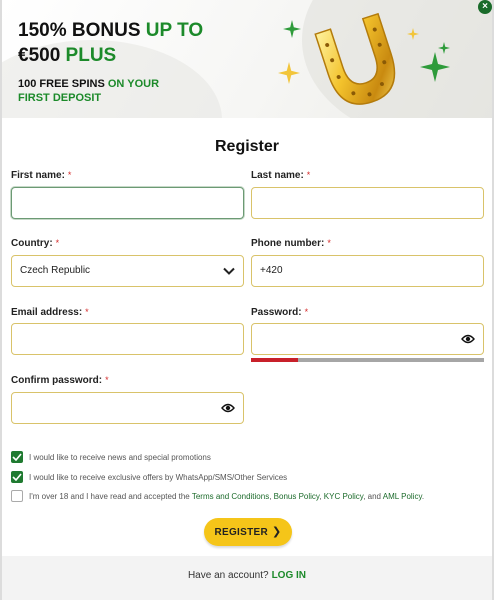 The image size is (494, 600). I want to click on promo-headline: 150% BONUS UP TO €500 PLUS, so click(133, 43).